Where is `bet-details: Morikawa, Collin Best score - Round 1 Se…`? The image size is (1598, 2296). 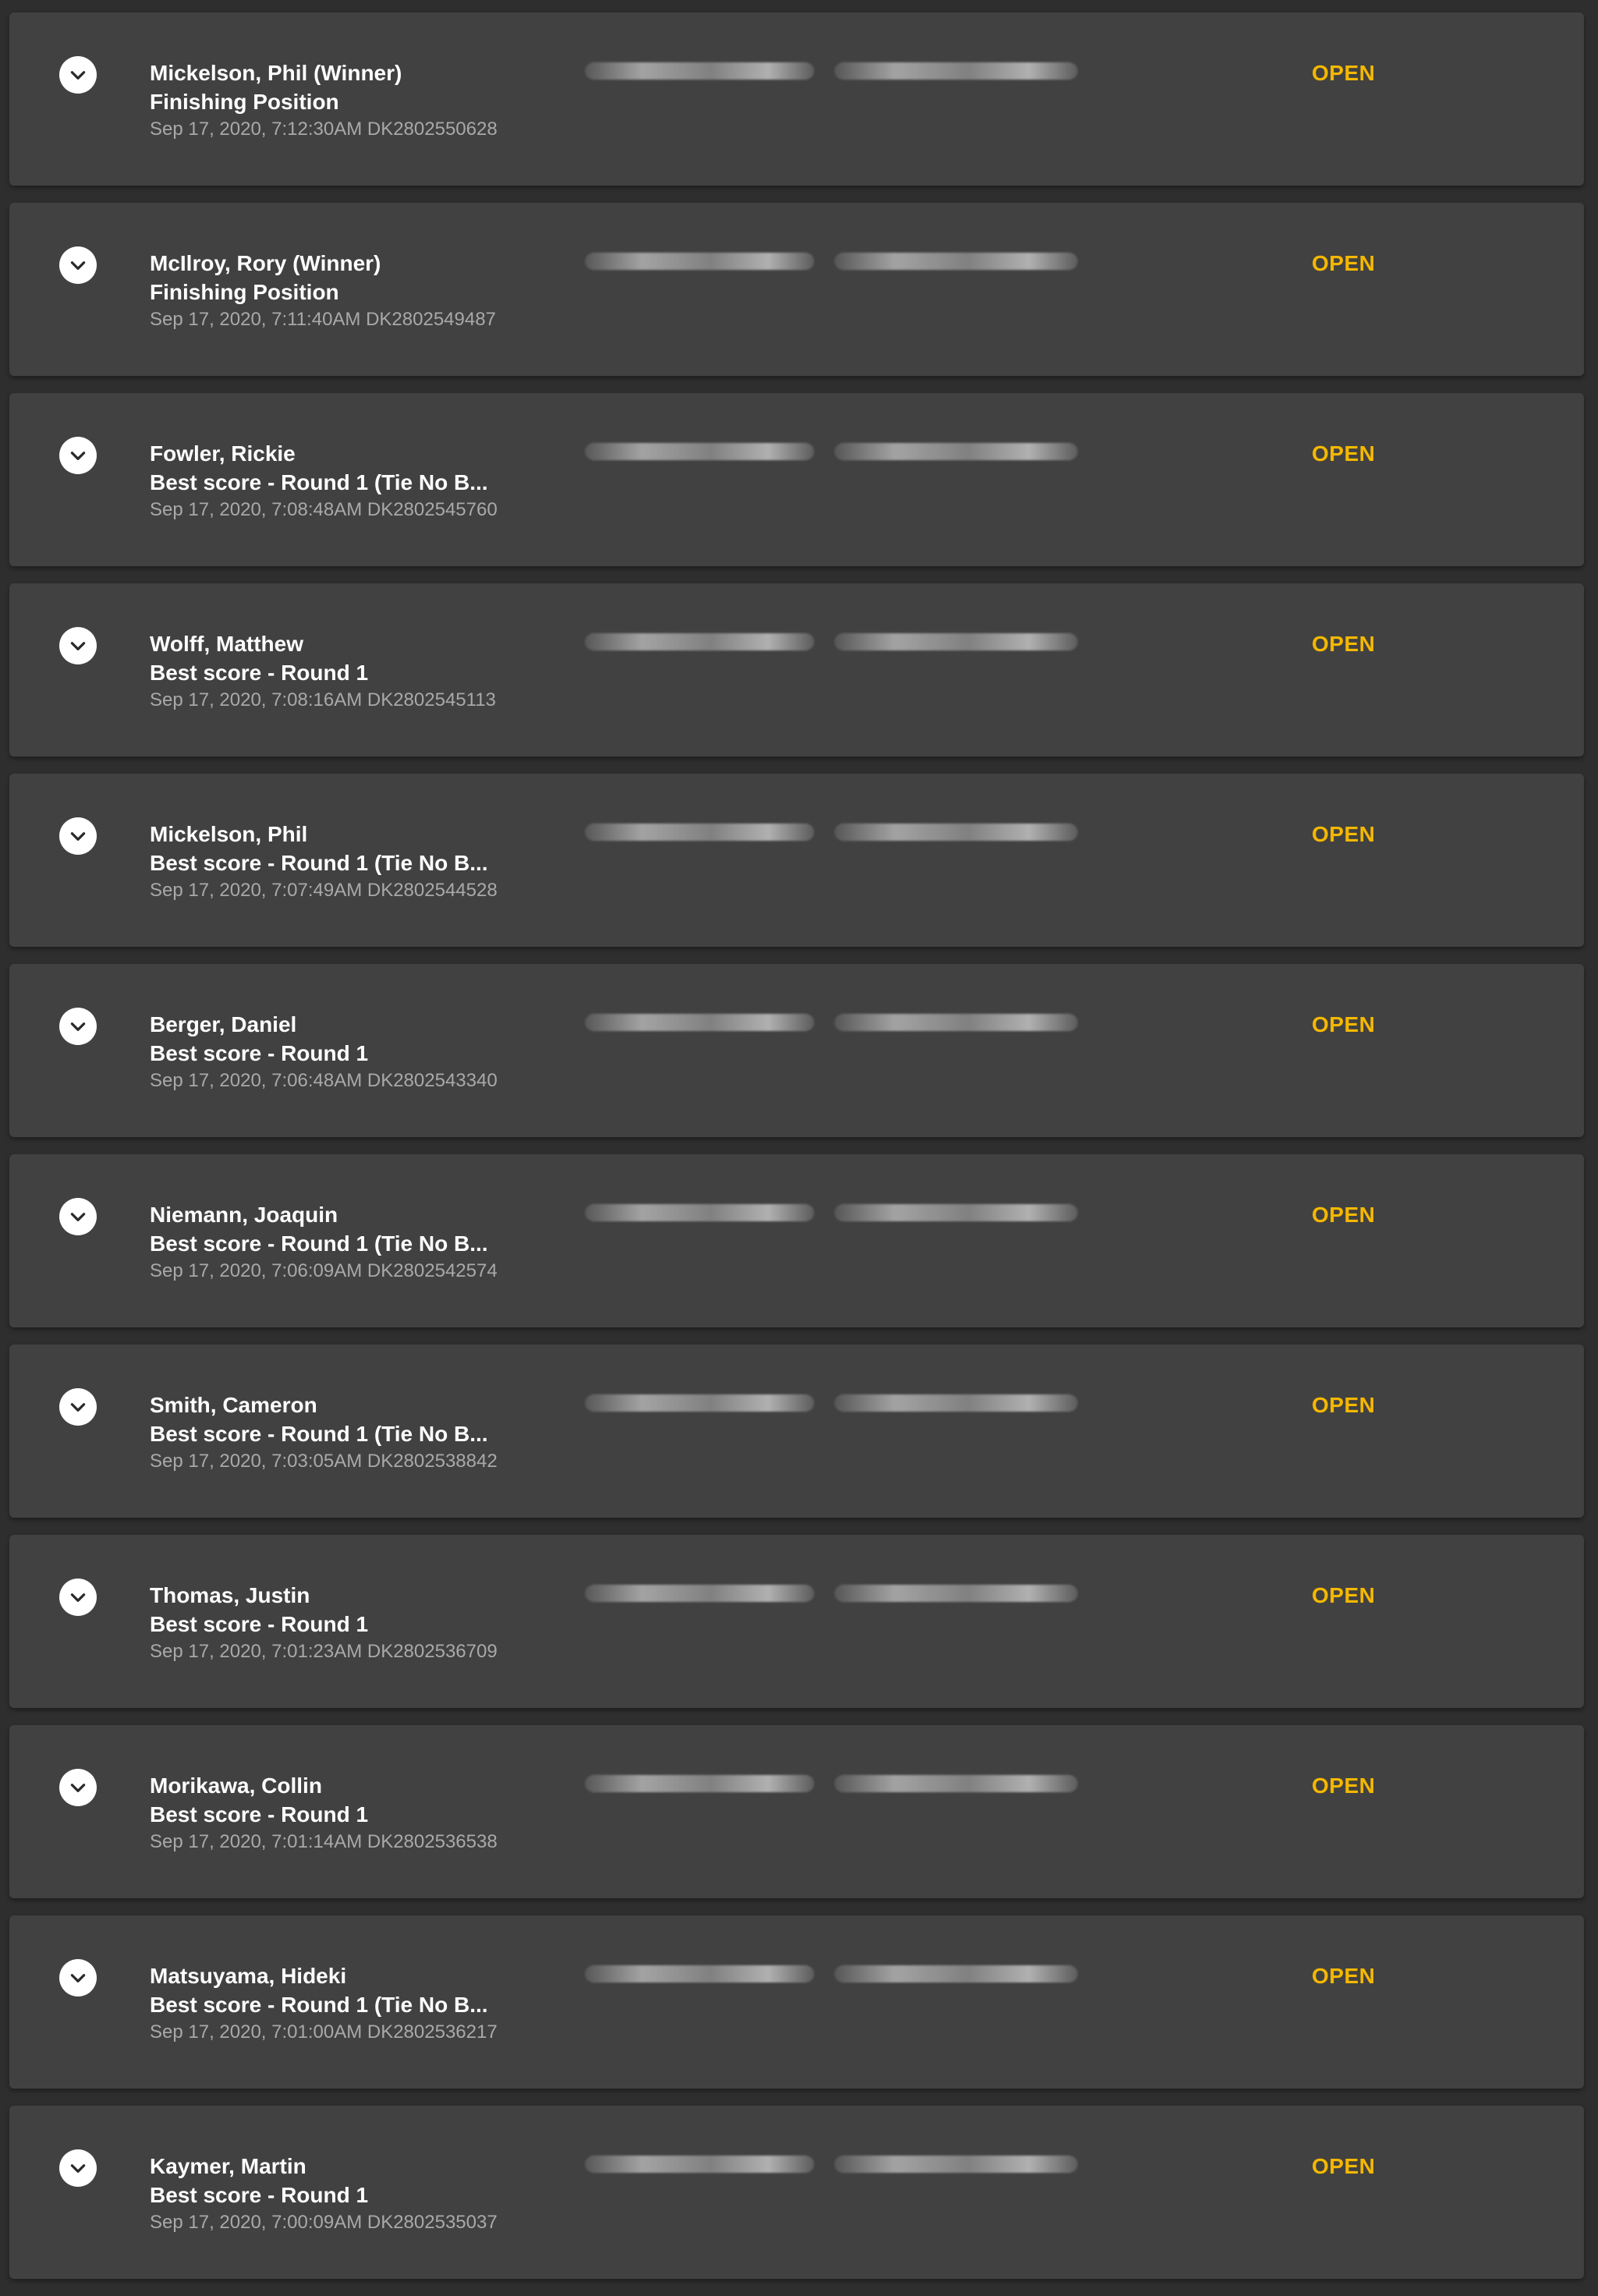
bet-details: Morikawa, Collin Best score - Round 1 Se… is located at coordinates (360, 1813).